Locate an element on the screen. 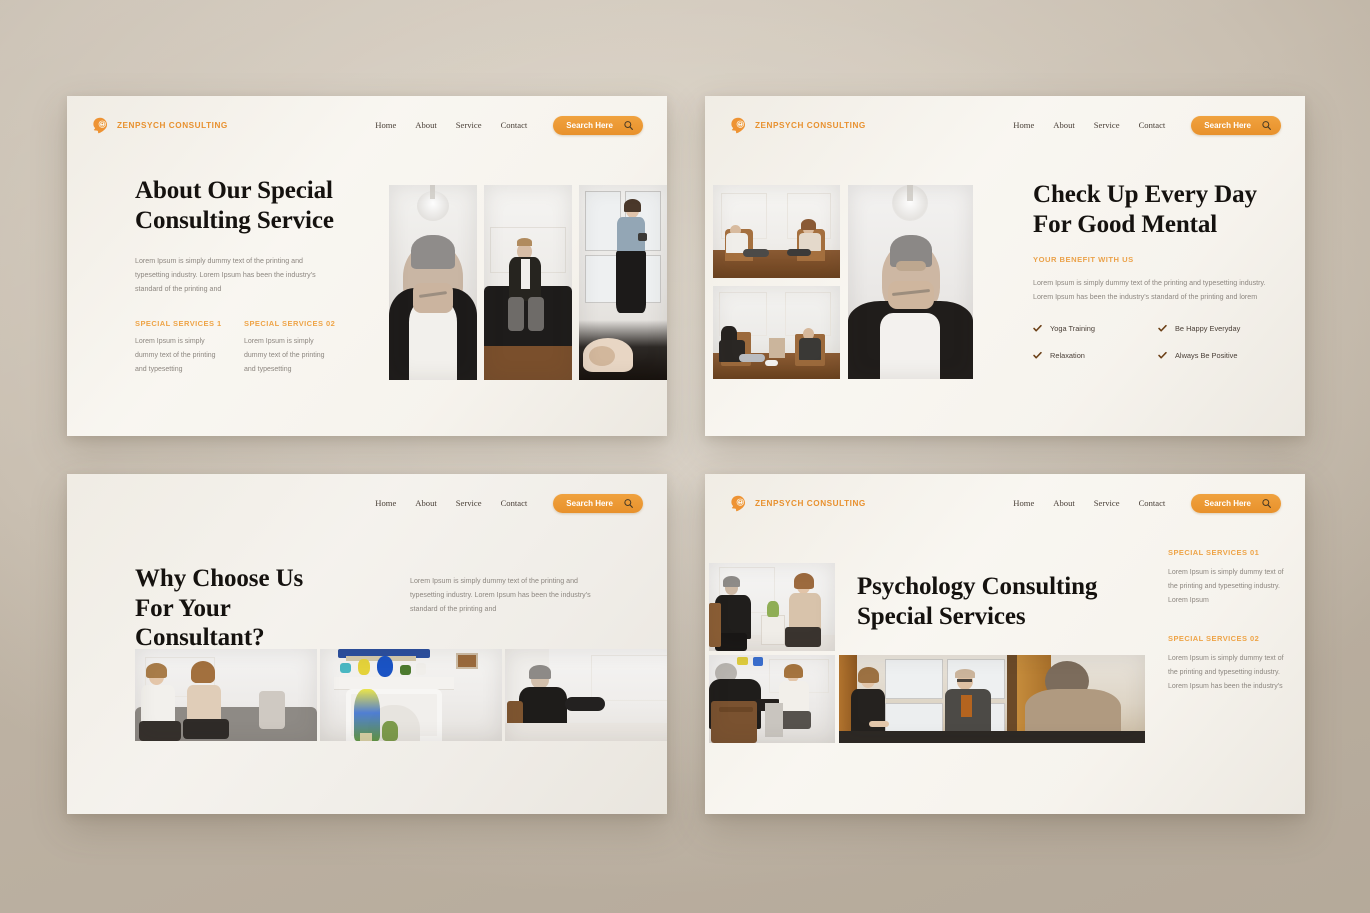  slide4-mosaic-bottom-row is located at coordinates (927, 699).